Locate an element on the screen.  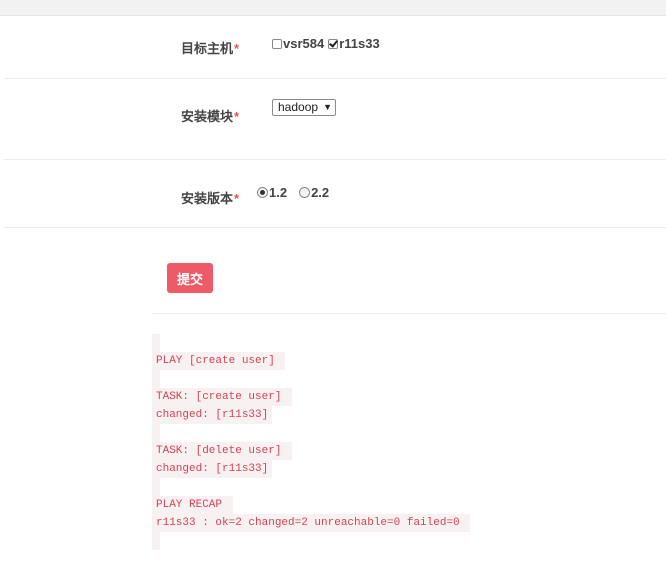
install-module-select: hadoop ▼ is located at coordinates (304, 107).